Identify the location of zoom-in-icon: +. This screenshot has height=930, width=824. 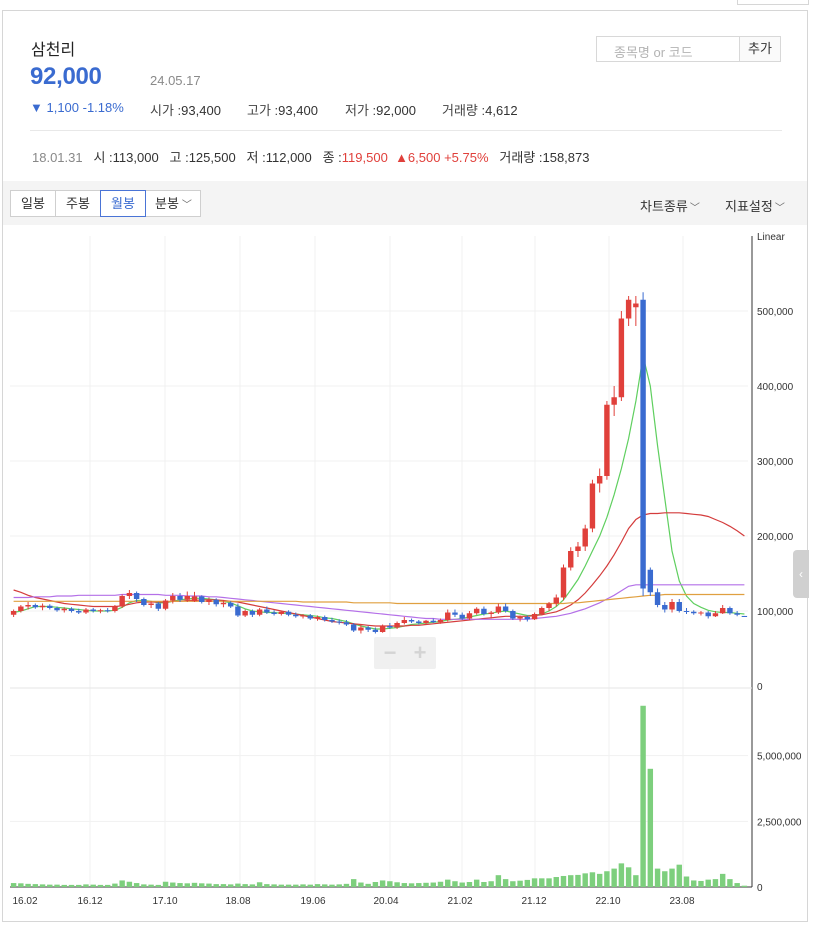
(420, 653).